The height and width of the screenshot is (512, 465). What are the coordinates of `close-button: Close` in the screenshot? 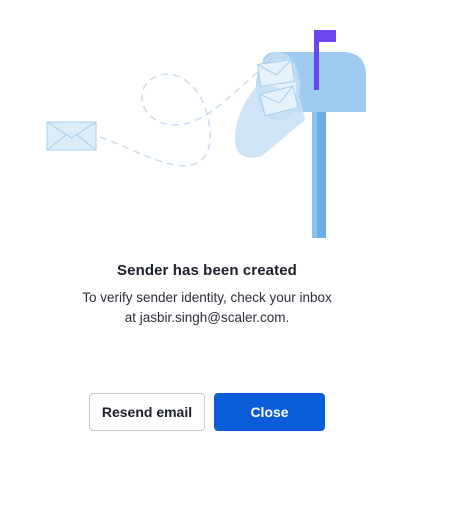 It's located at (269, 412).